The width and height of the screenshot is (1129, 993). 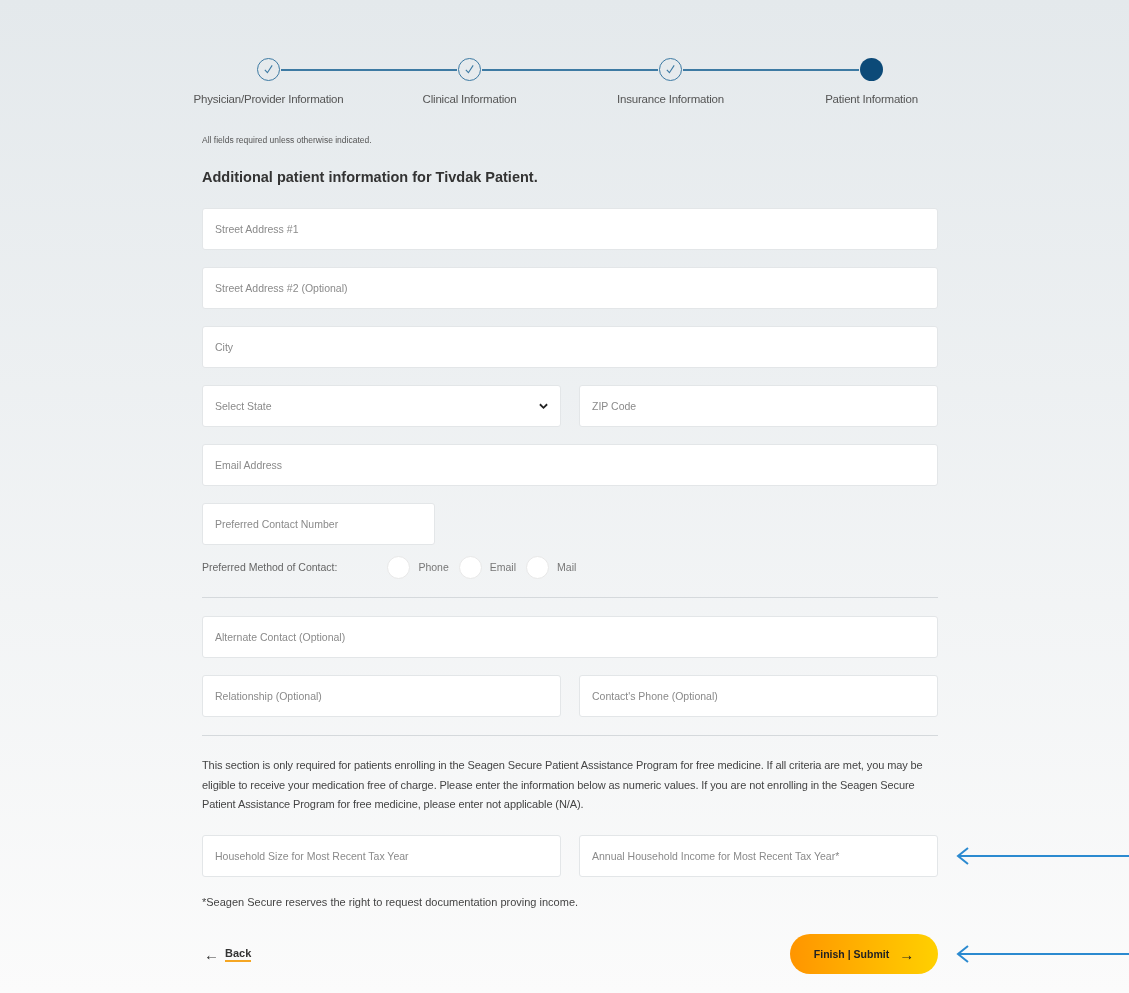 I want to click on input-field: Alternate Contact (Optional), so click(x=570, y=637).